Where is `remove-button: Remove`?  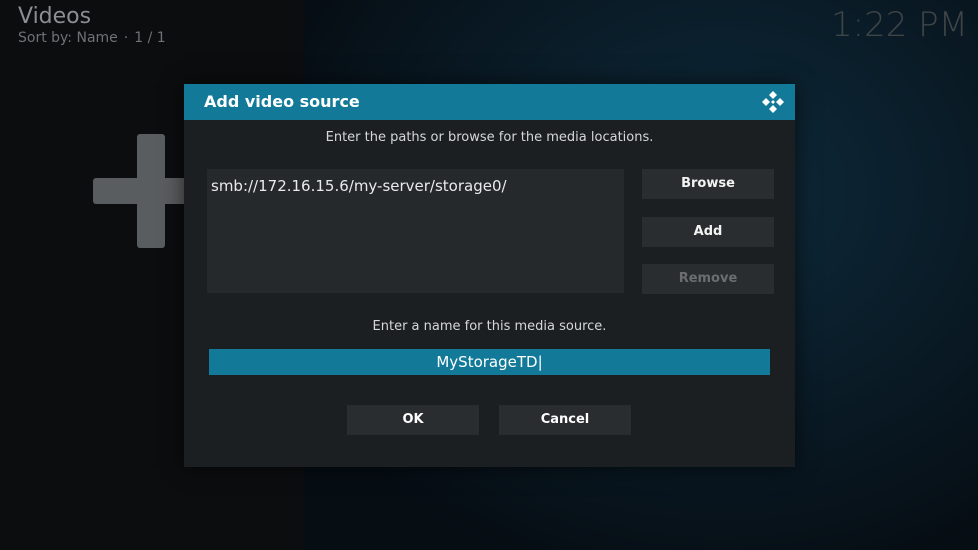 remove-button: Remove is located at coordinates (708, 279).